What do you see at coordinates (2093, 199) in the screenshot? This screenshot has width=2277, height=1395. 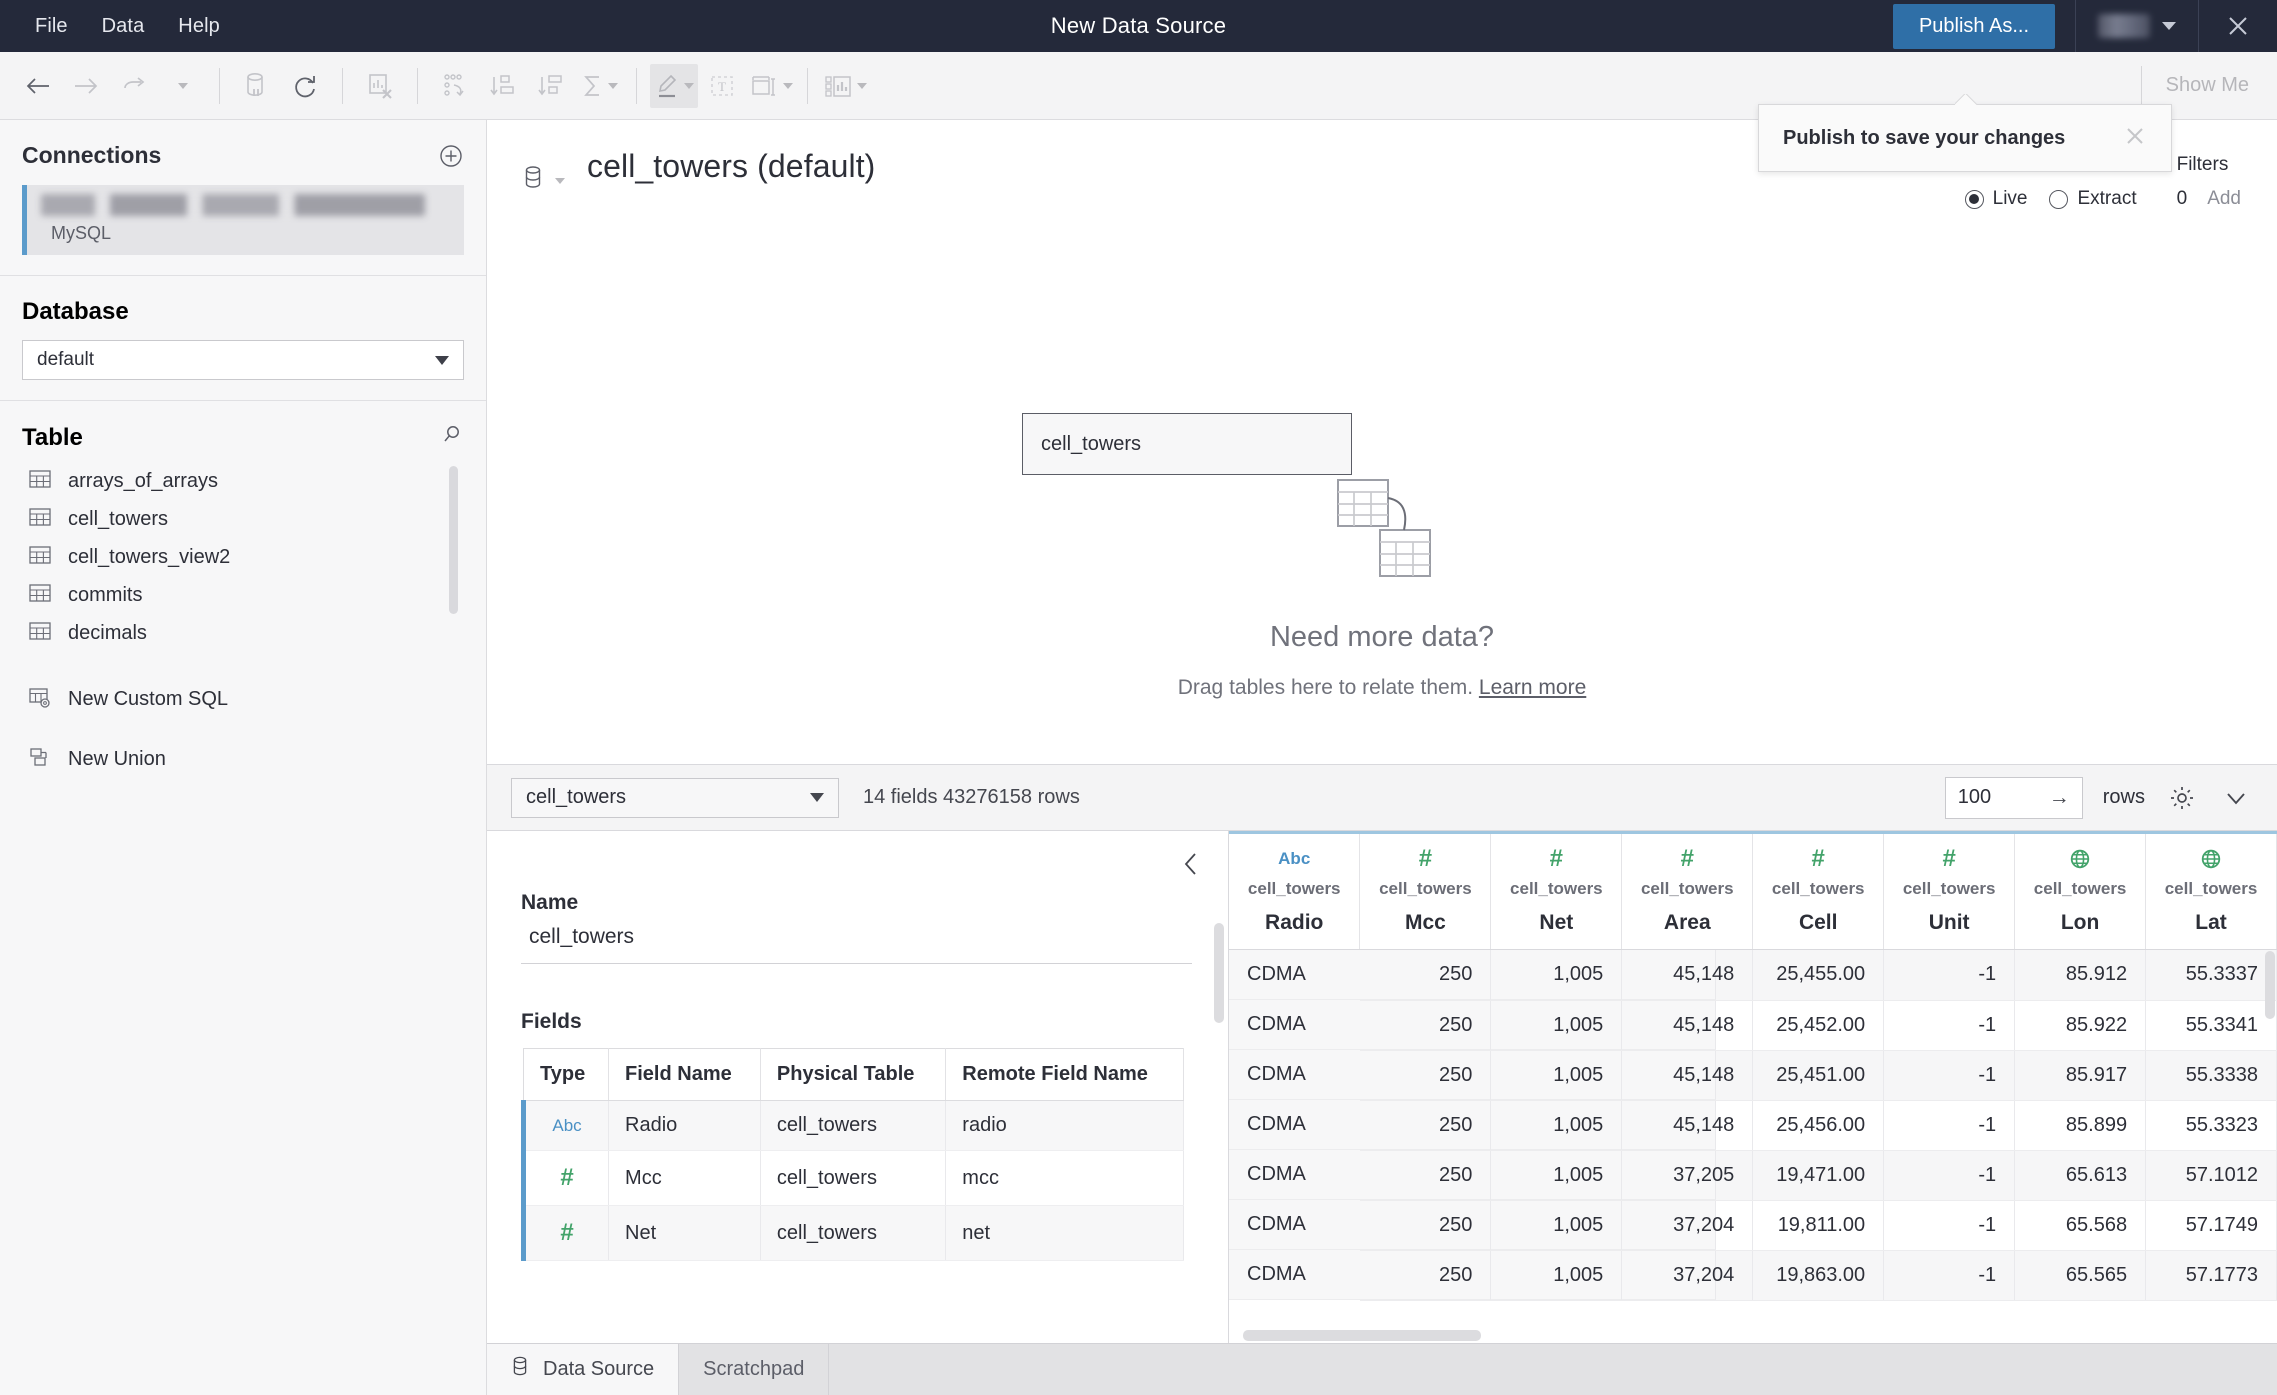 I see `connection-radio-extract: Extract` at bounding box center [2093, 199].